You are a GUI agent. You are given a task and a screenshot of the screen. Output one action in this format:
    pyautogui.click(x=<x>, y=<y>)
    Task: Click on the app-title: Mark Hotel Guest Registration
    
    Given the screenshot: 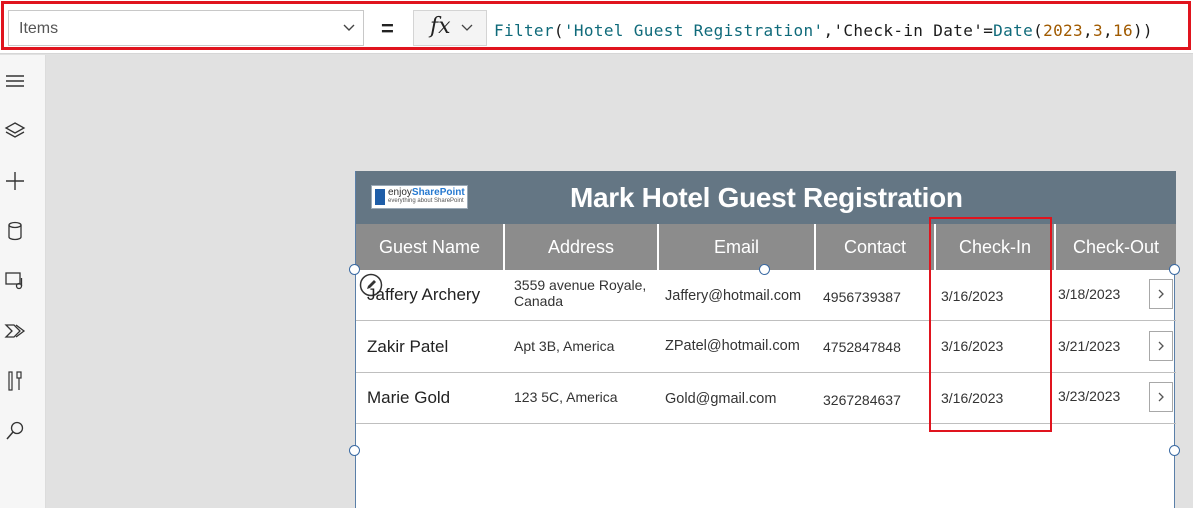 What is the action you would take?
    pyautogui.click(x=766, y=197)
    